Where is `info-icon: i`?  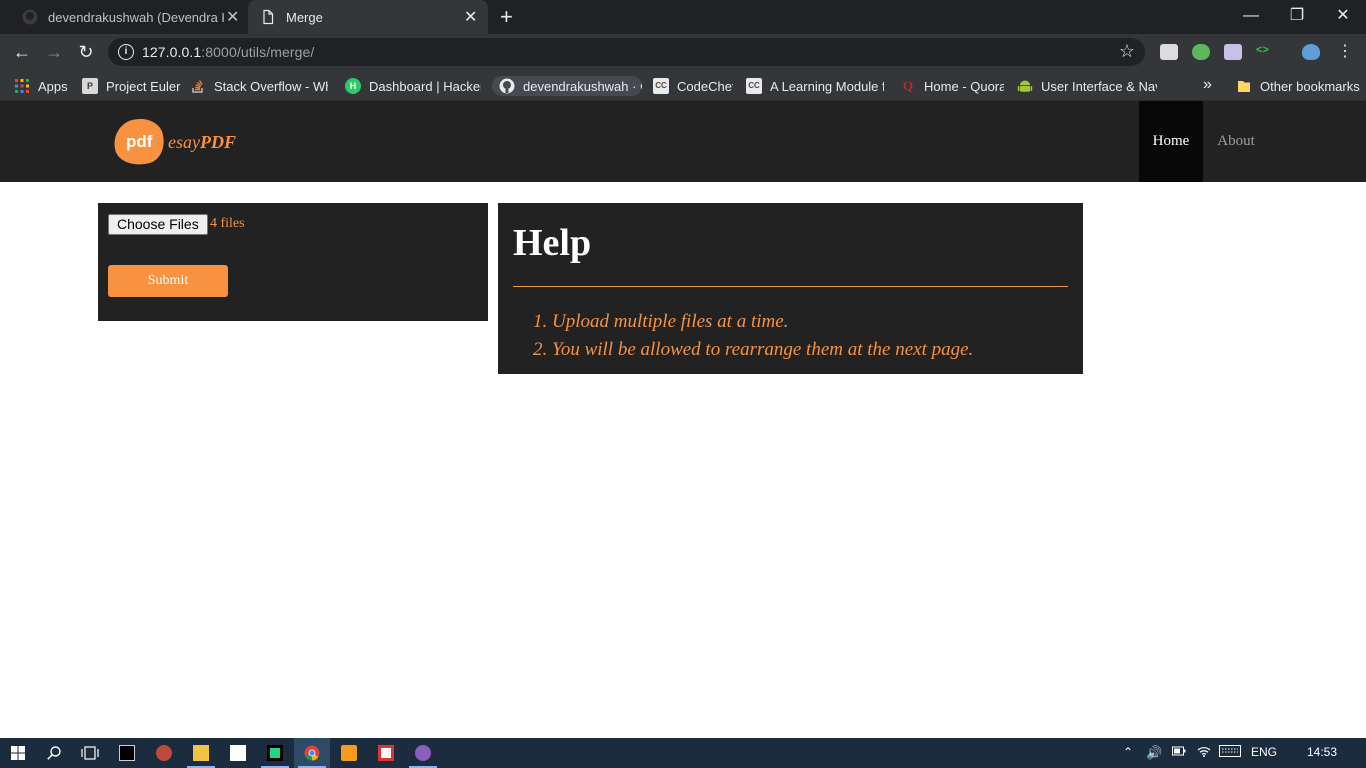
info-icon: i is located at coordinates (126, 52).